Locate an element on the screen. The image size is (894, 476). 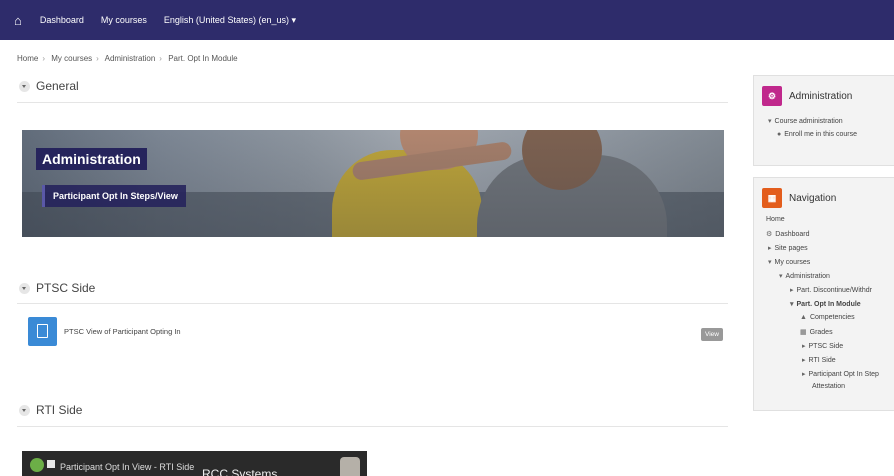
breadcrumb-administration: Administration is located at coordinates (130, 58).